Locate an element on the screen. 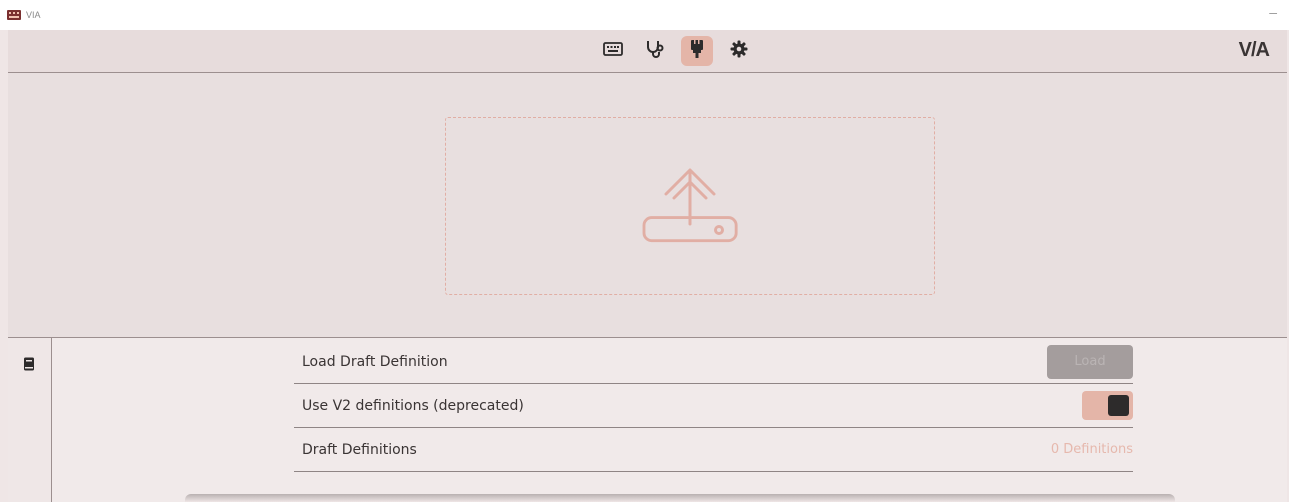  side-rail is located at coordinates (30, 420).